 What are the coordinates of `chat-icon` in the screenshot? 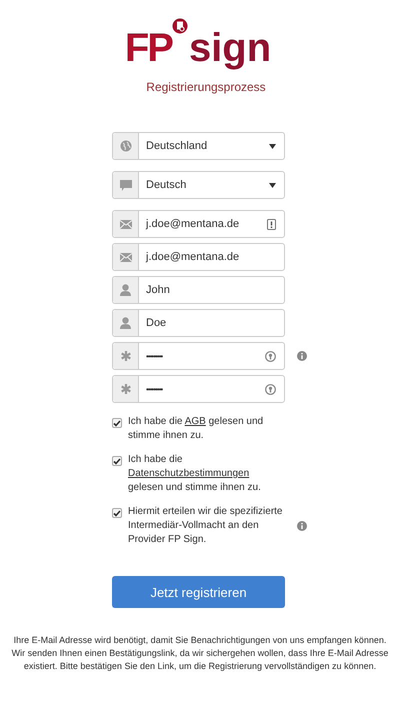 It's located at (126, 185).